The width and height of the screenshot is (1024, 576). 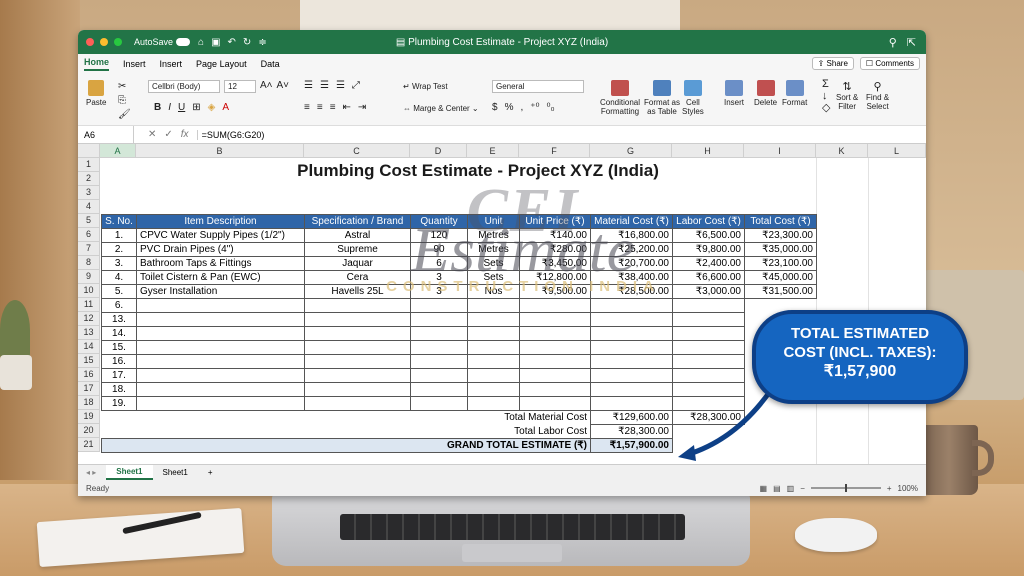 I want to click on table-cell: ₹3,000.00, so click(x=708, y=291).